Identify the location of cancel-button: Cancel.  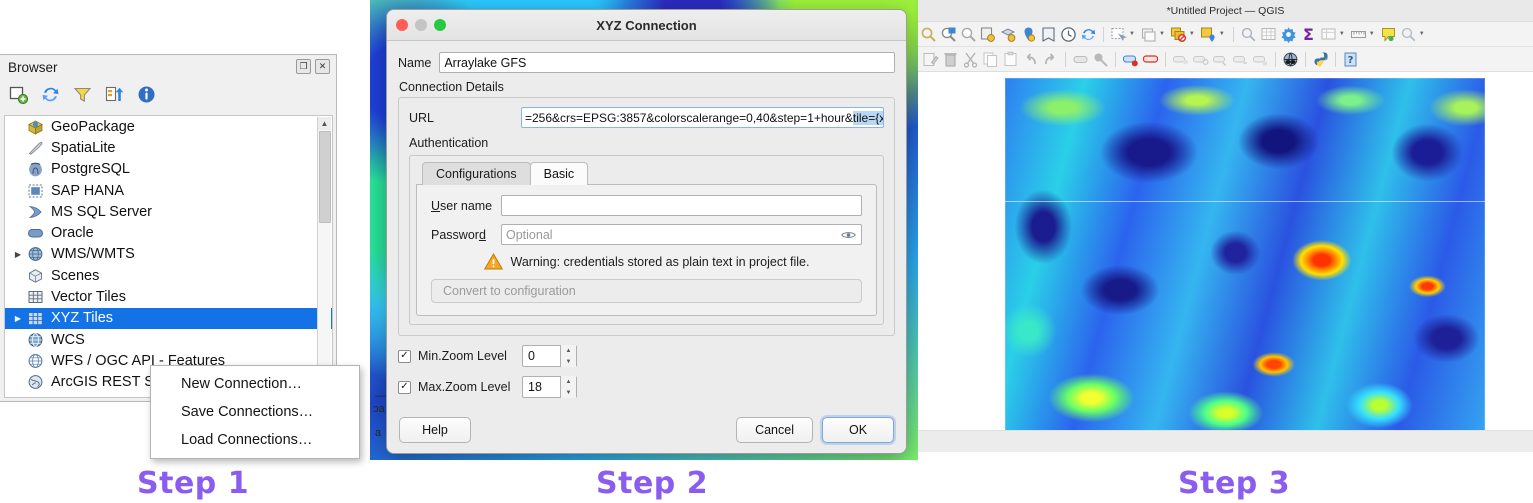
(774, 430).